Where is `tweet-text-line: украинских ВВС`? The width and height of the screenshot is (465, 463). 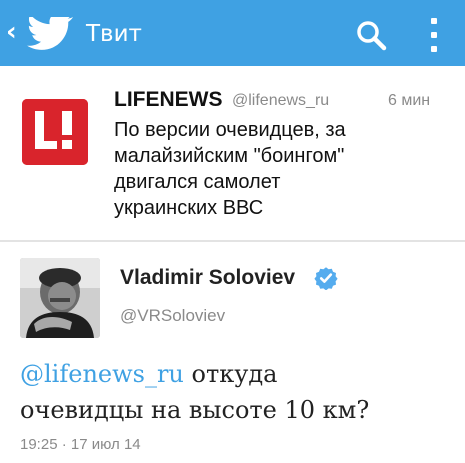 tweet-text-line: украинских ВВС is located at coordinates (189, 208).